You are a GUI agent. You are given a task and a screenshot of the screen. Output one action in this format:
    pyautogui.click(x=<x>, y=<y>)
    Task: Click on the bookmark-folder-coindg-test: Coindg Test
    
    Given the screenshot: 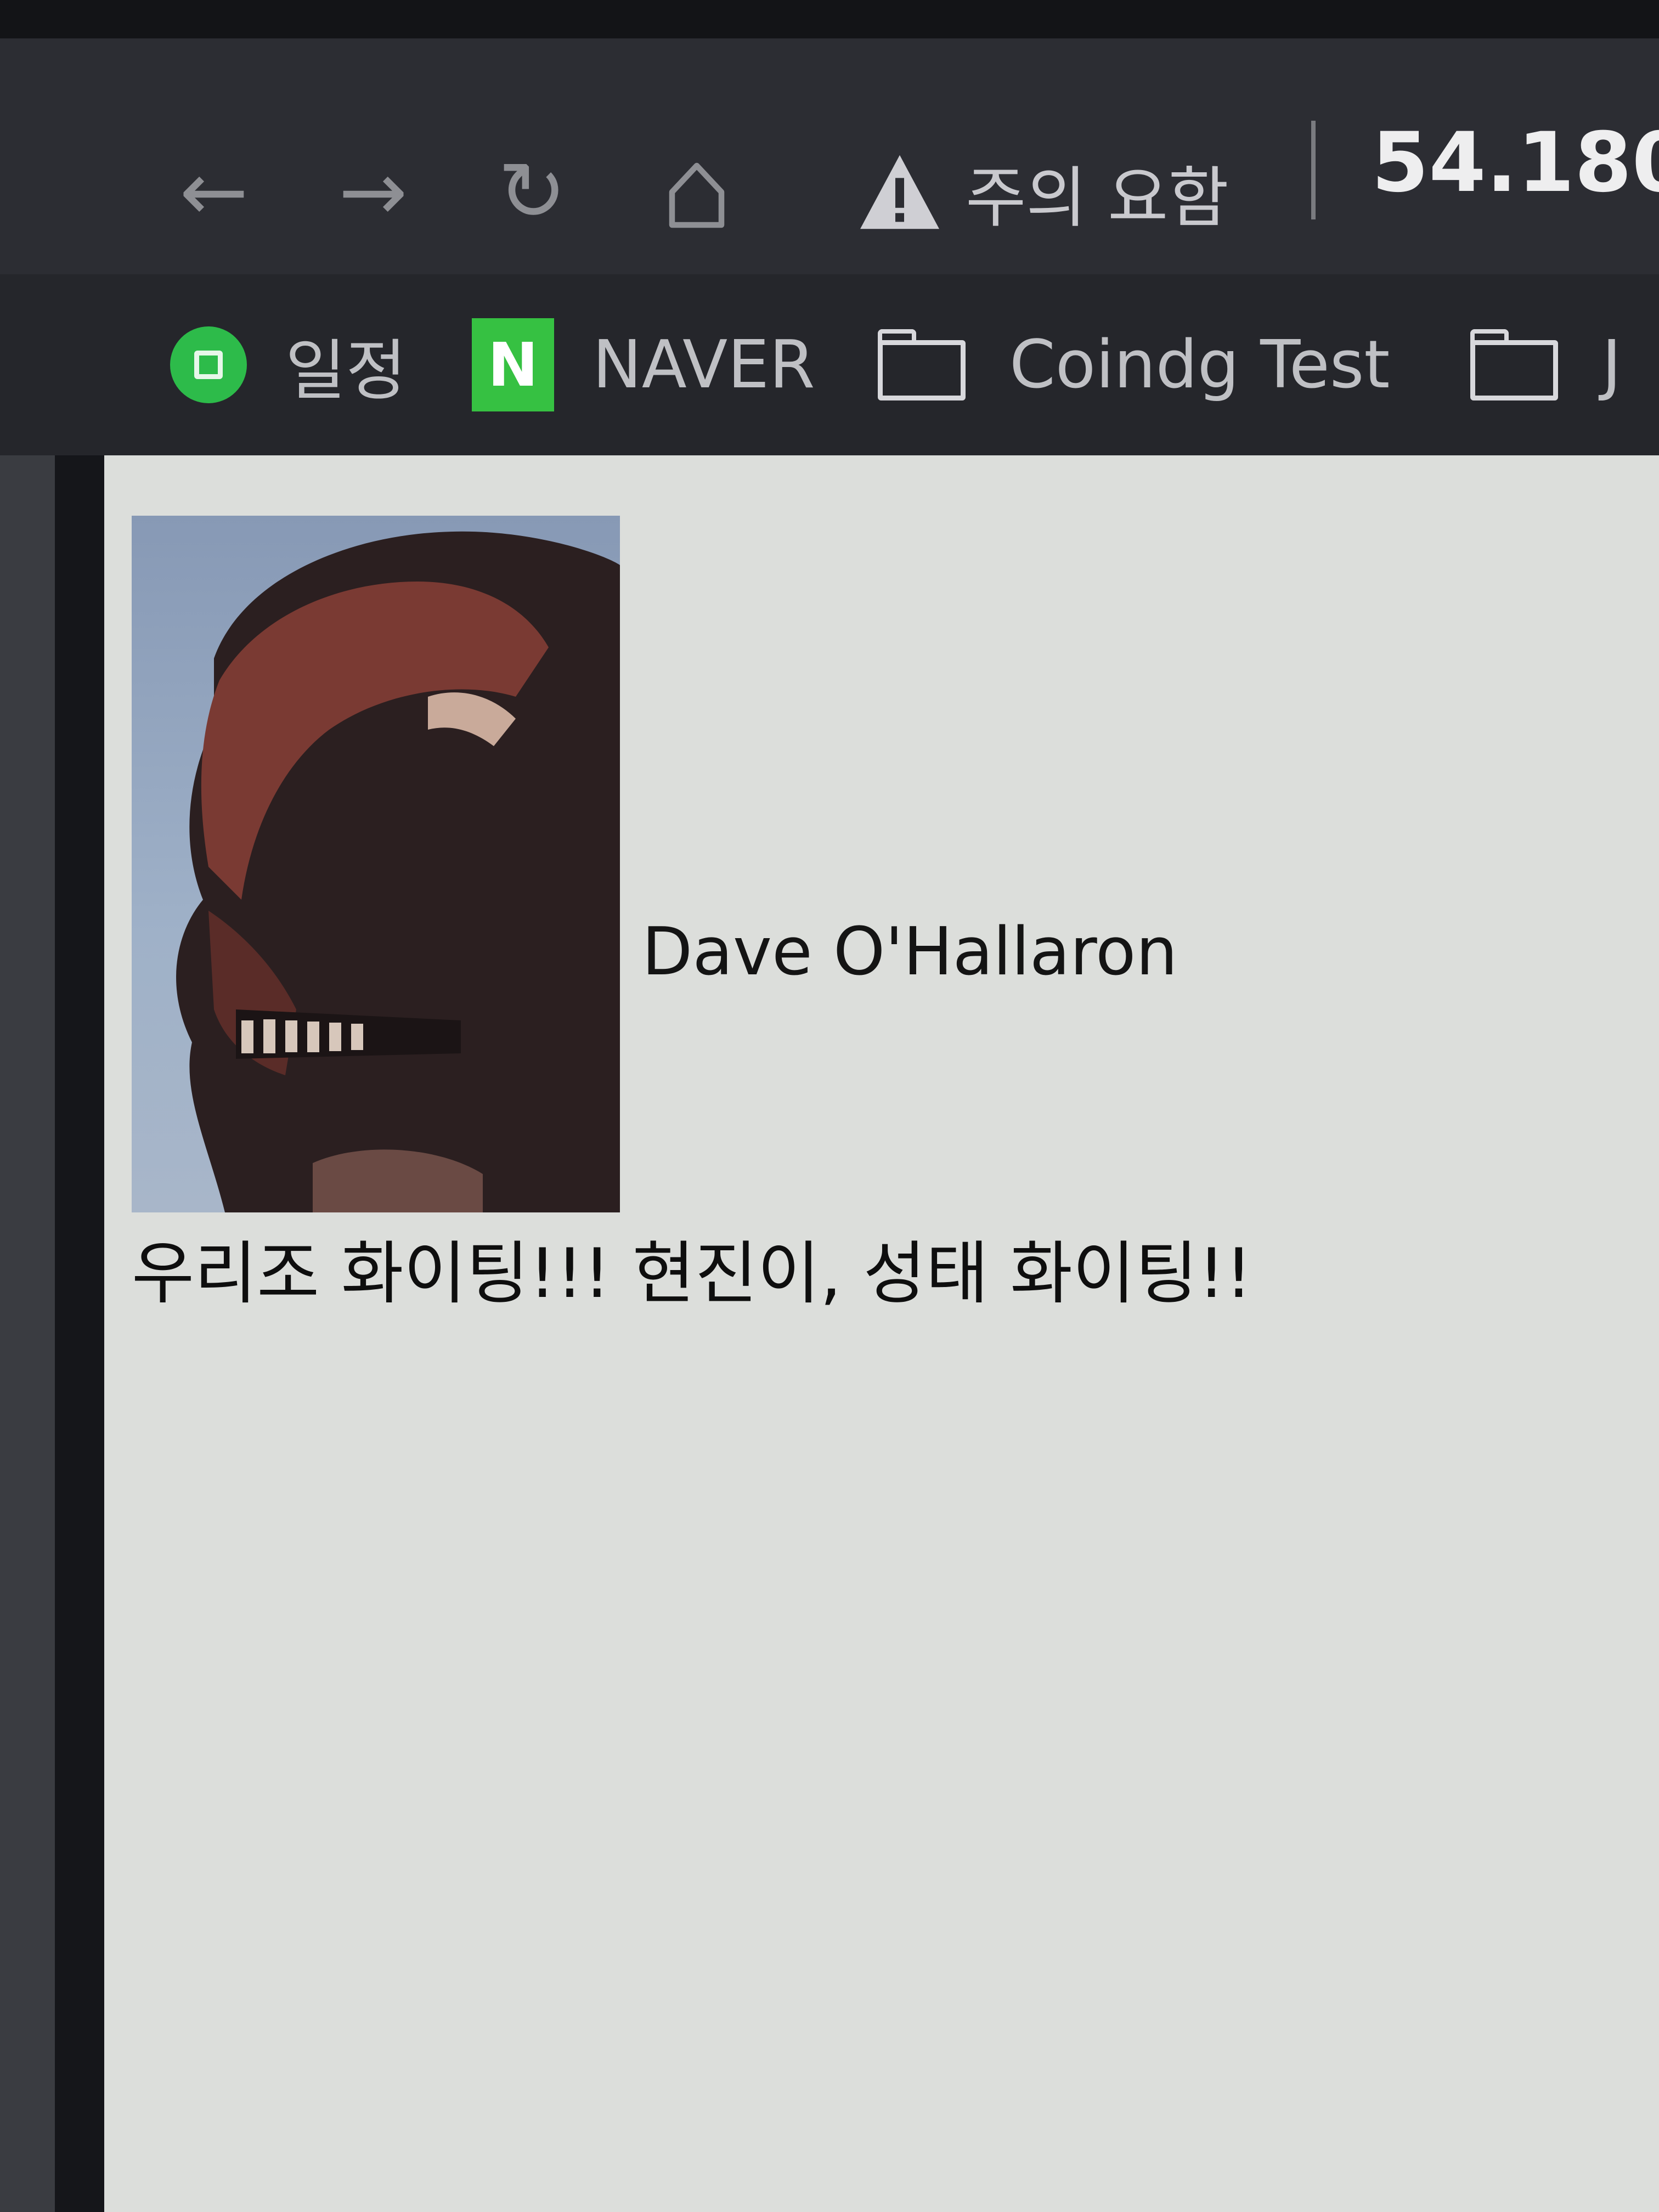 What is the action you would take?
    pyautogui.click(x=1134, y=364)
    